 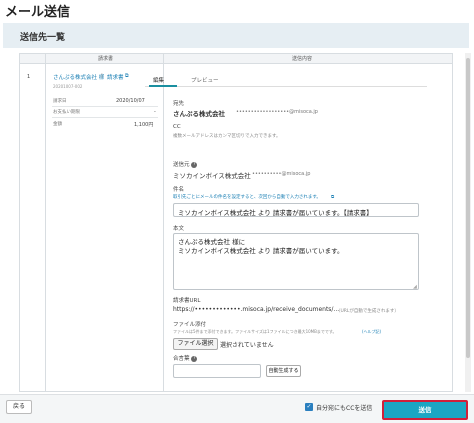 What do you see at coordinates (78, 77) in the screenshot?
I see `client-name-link: さんぷる株式会社 様` at bounding box center [78, 77].